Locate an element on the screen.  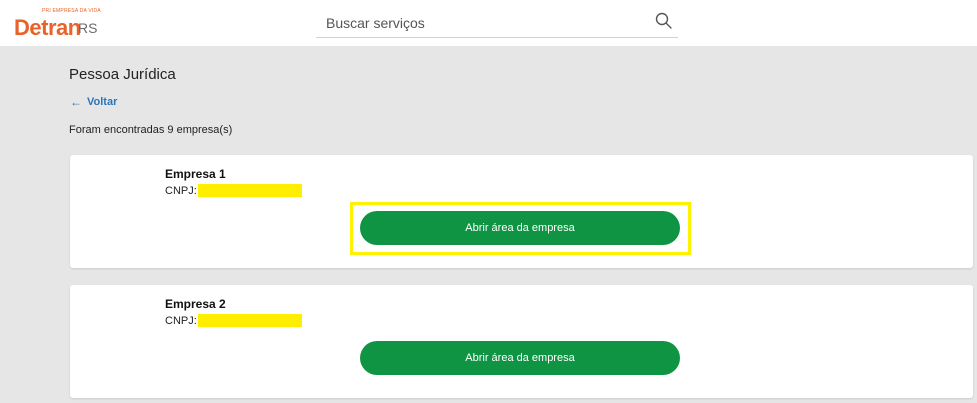
logo-suffix: RS is located at coordinates (88, 28).